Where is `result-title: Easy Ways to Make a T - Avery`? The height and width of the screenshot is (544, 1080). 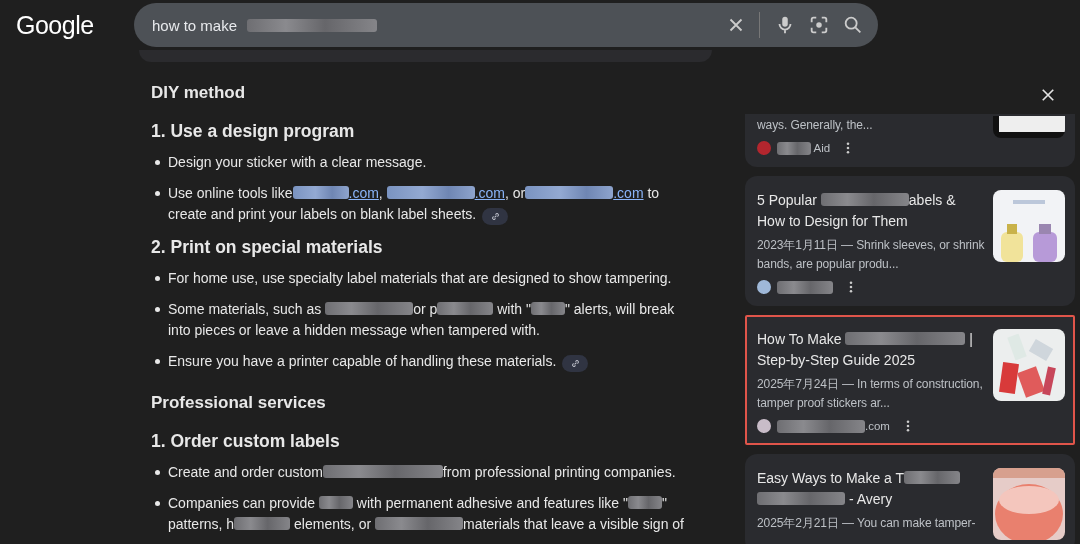 result-title: Easy Ways to Make a T - Avery is located at coordinates (871, 489).